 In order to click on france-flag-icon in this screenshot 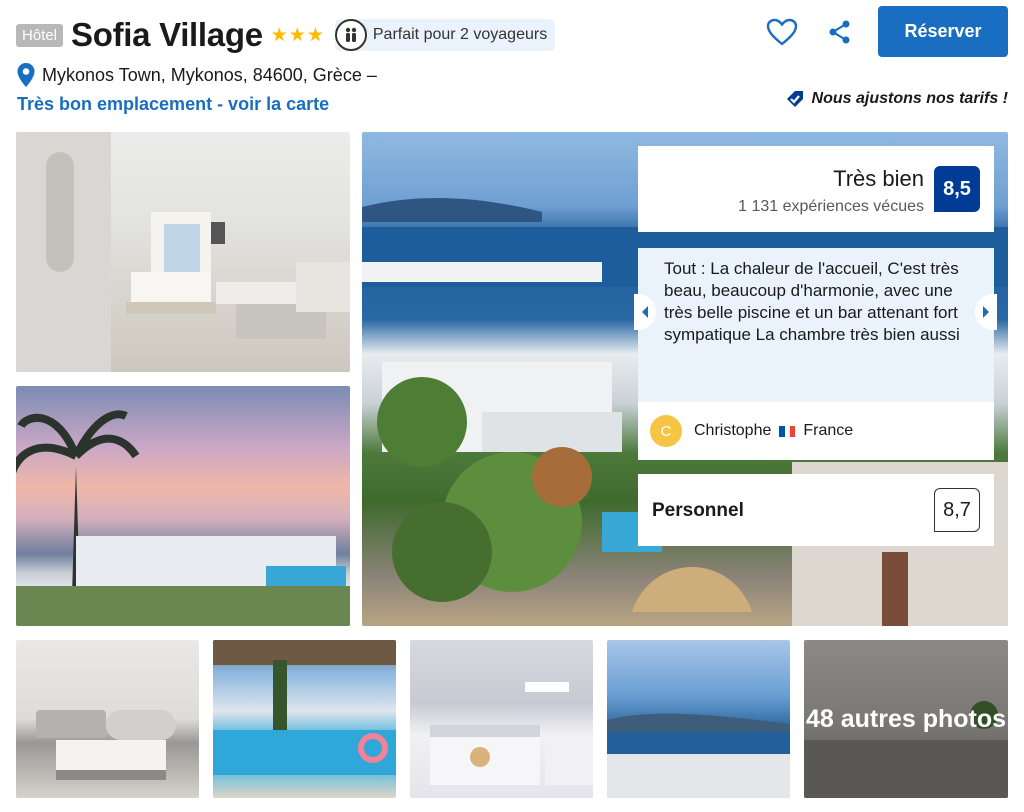, I will do `click(787, 431)`.